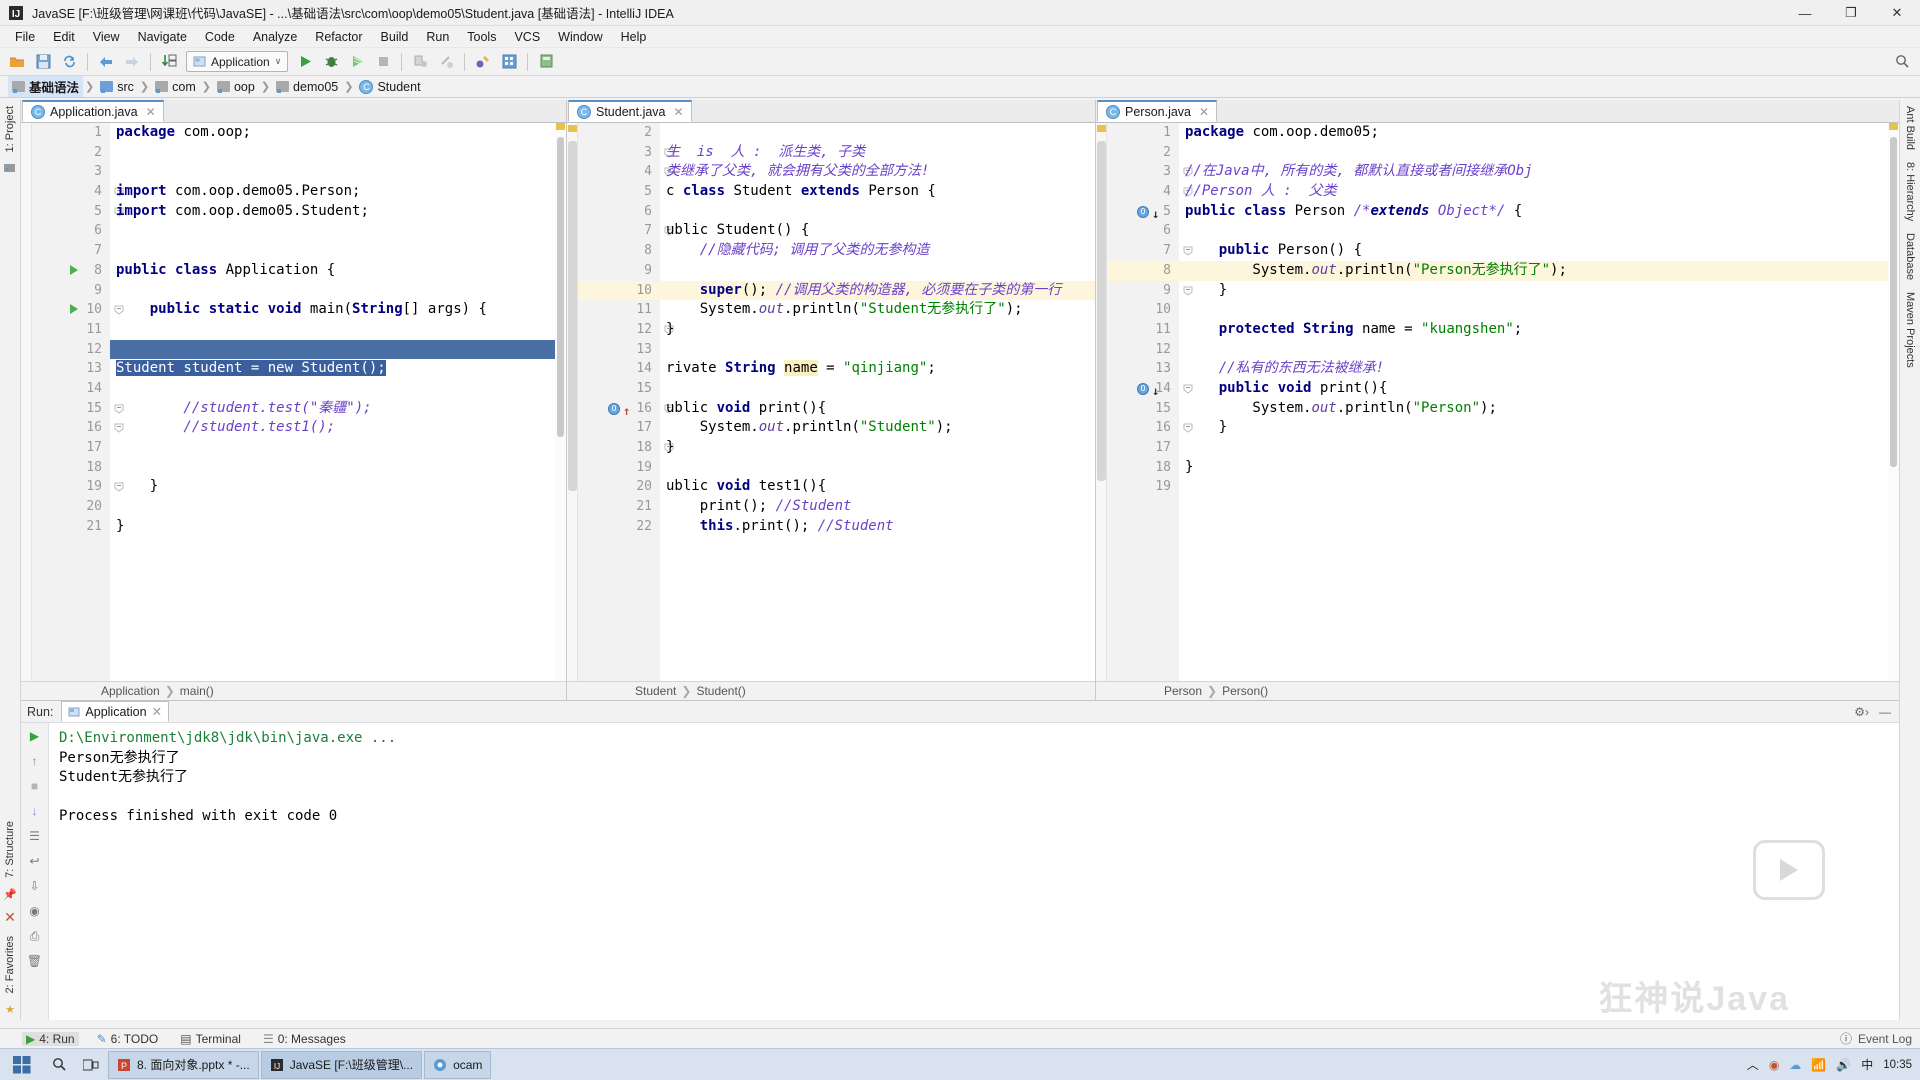 The height and width of the screenshot is (1080, 1920). I want to click on line-number: 13, so click(619, 350).